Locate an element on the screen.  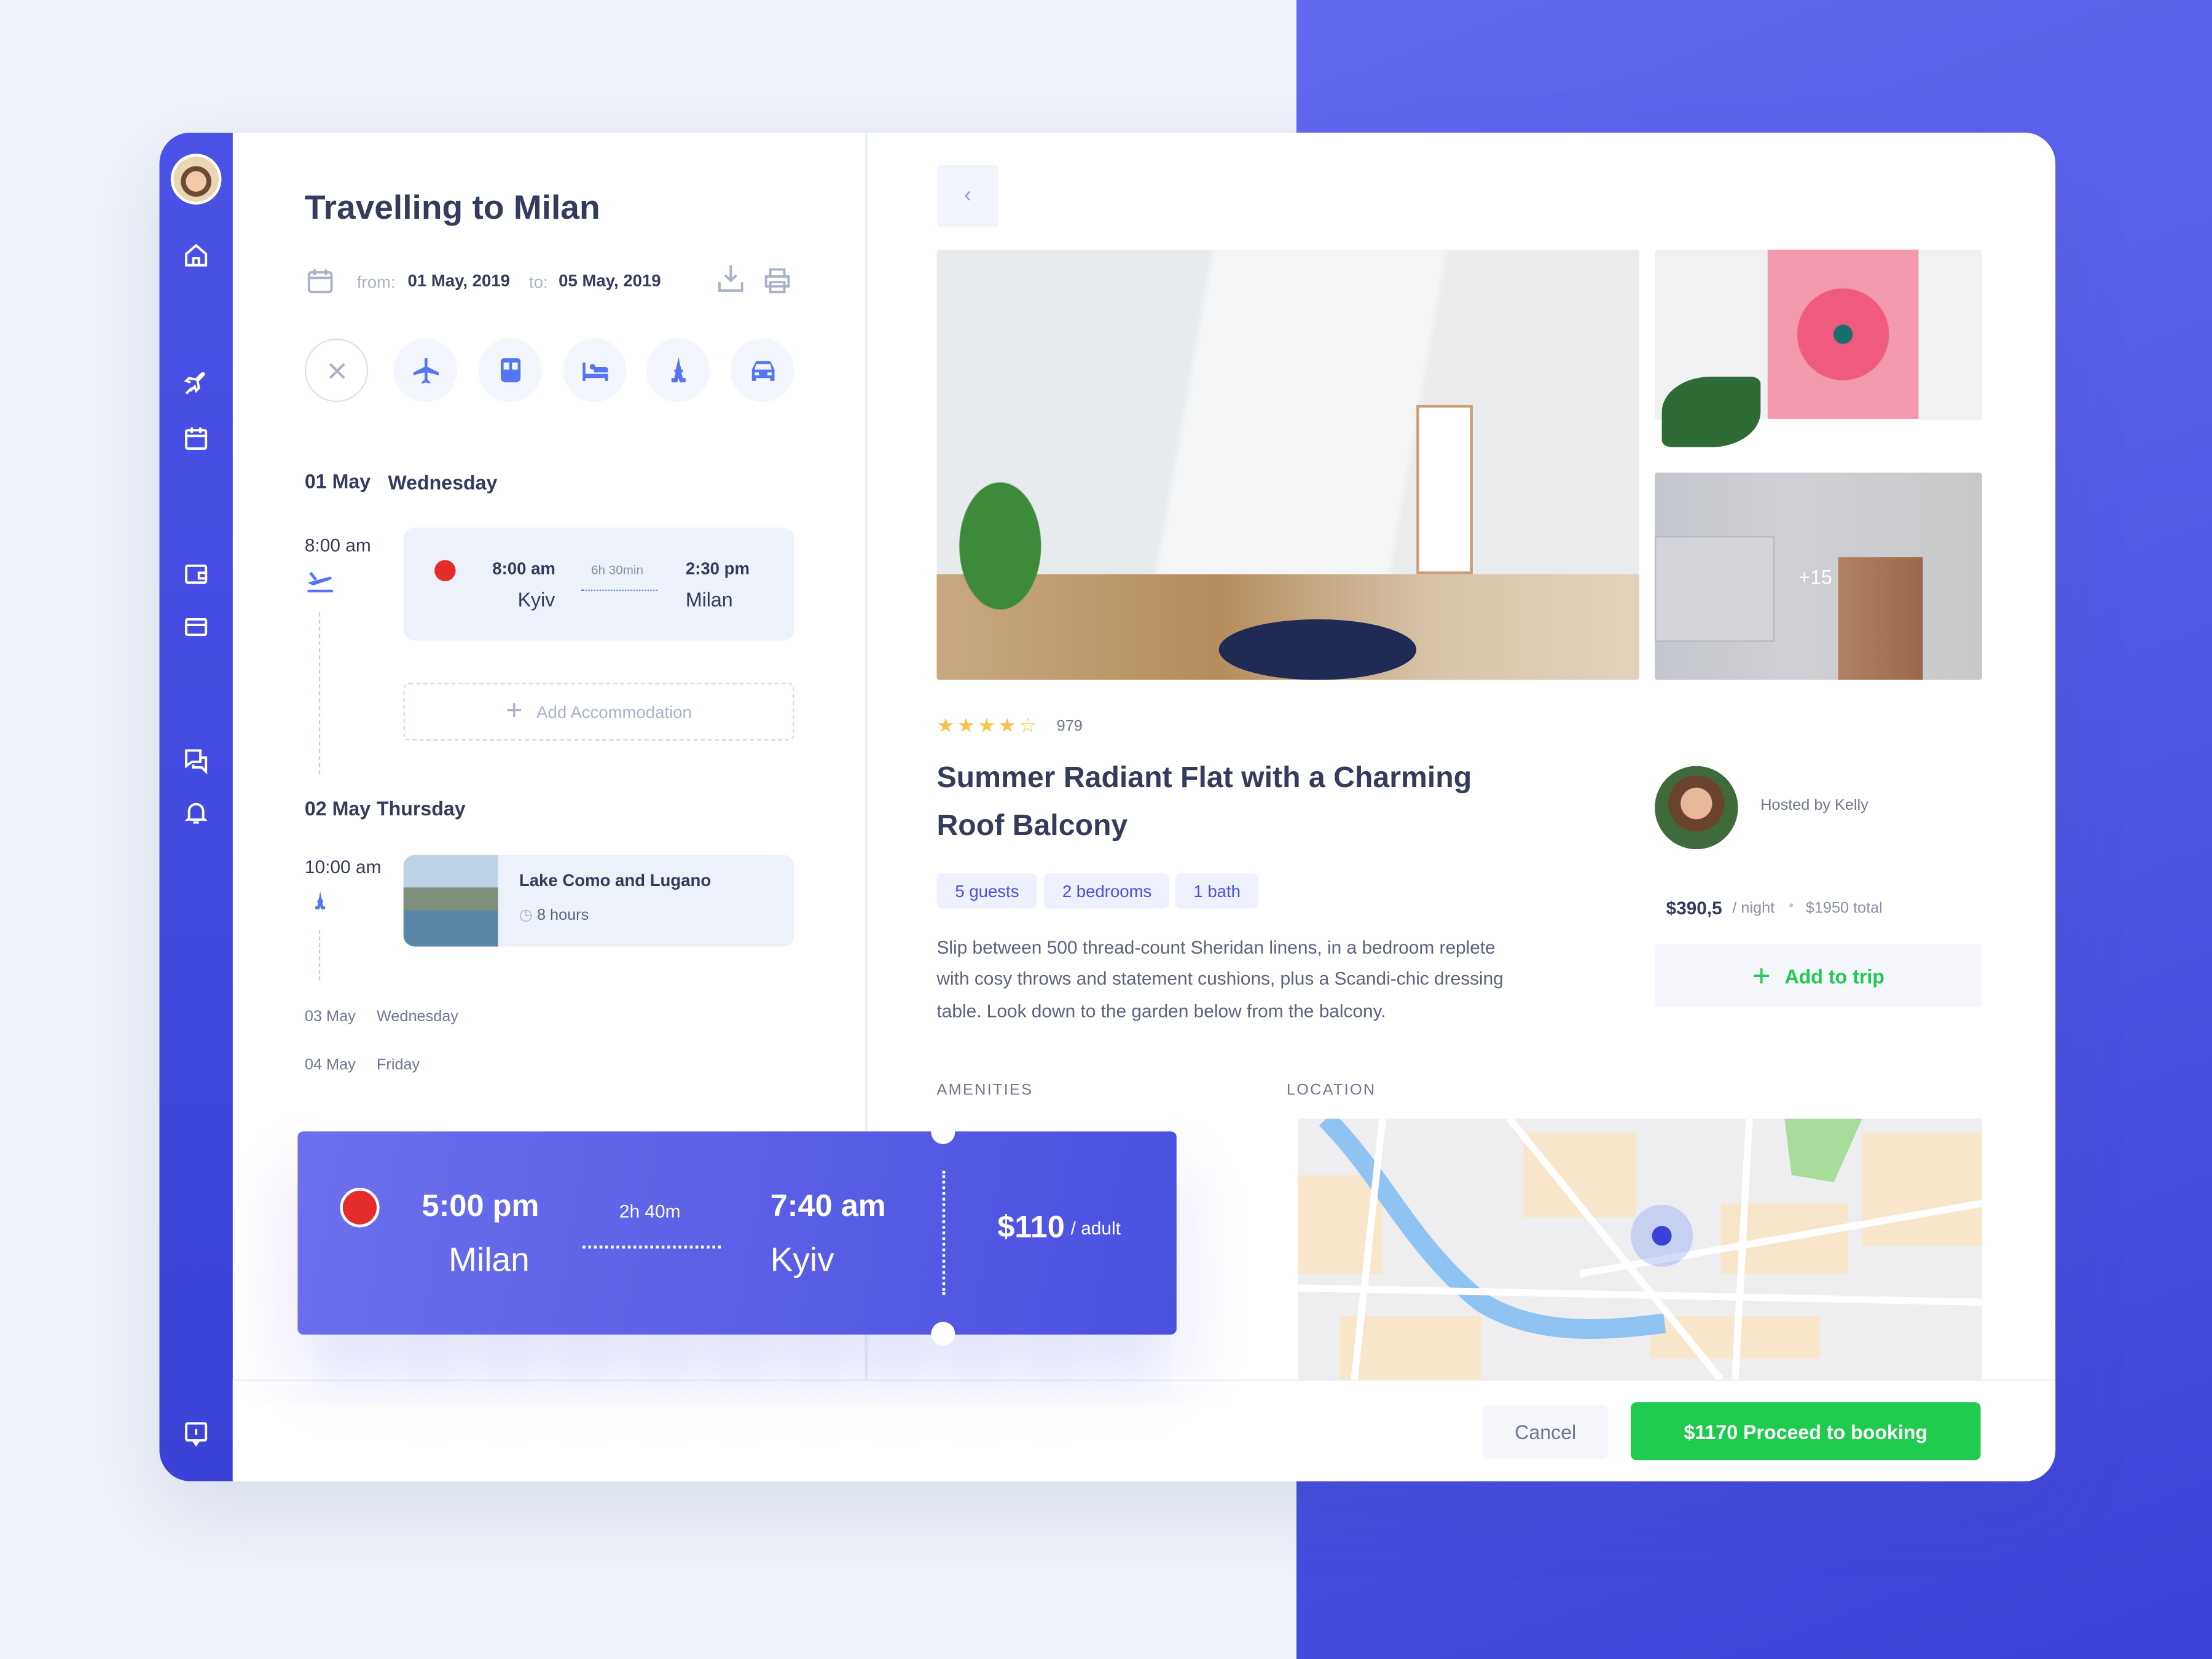
duration-text: 8 hours is located at coordinates (562, 915).